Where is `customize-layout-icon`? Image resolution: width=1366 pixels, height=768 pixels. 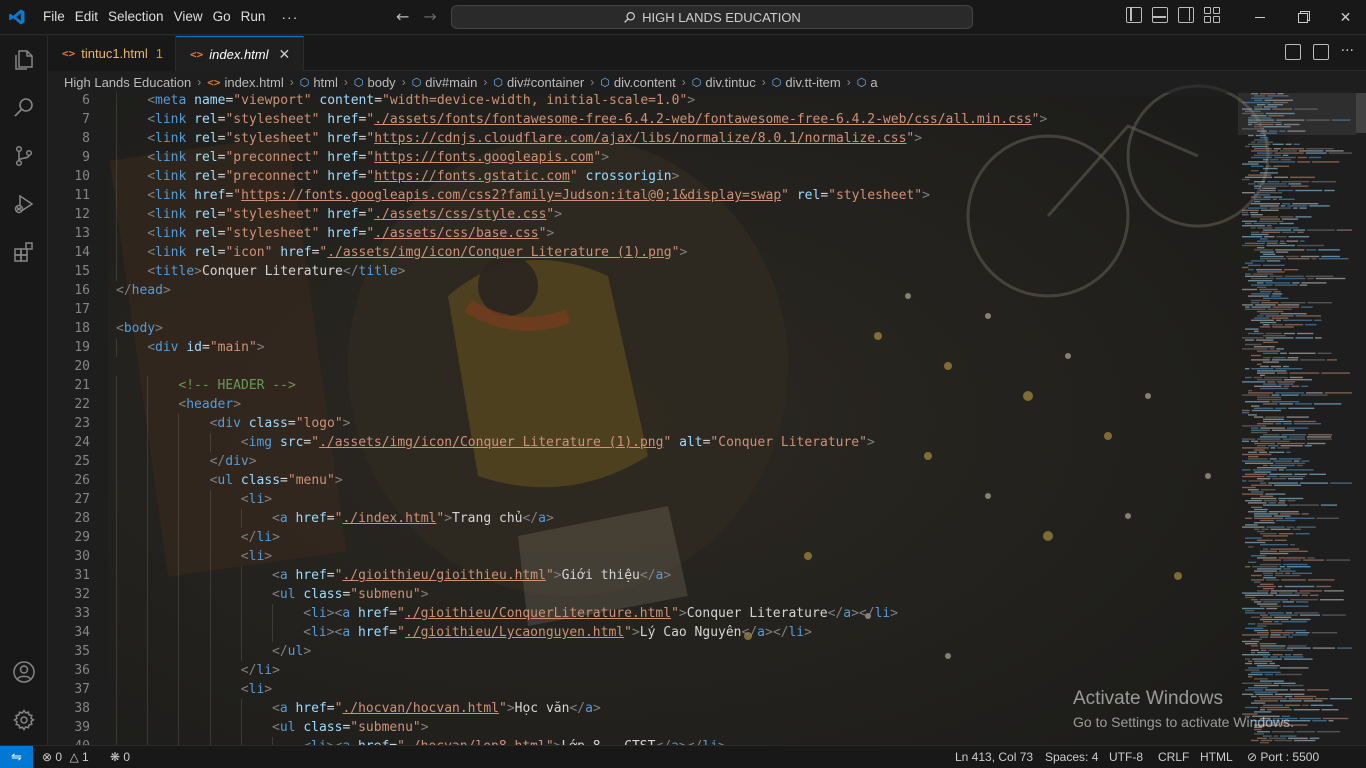
customize-layout-icon is located at coordinates (1212, 15).